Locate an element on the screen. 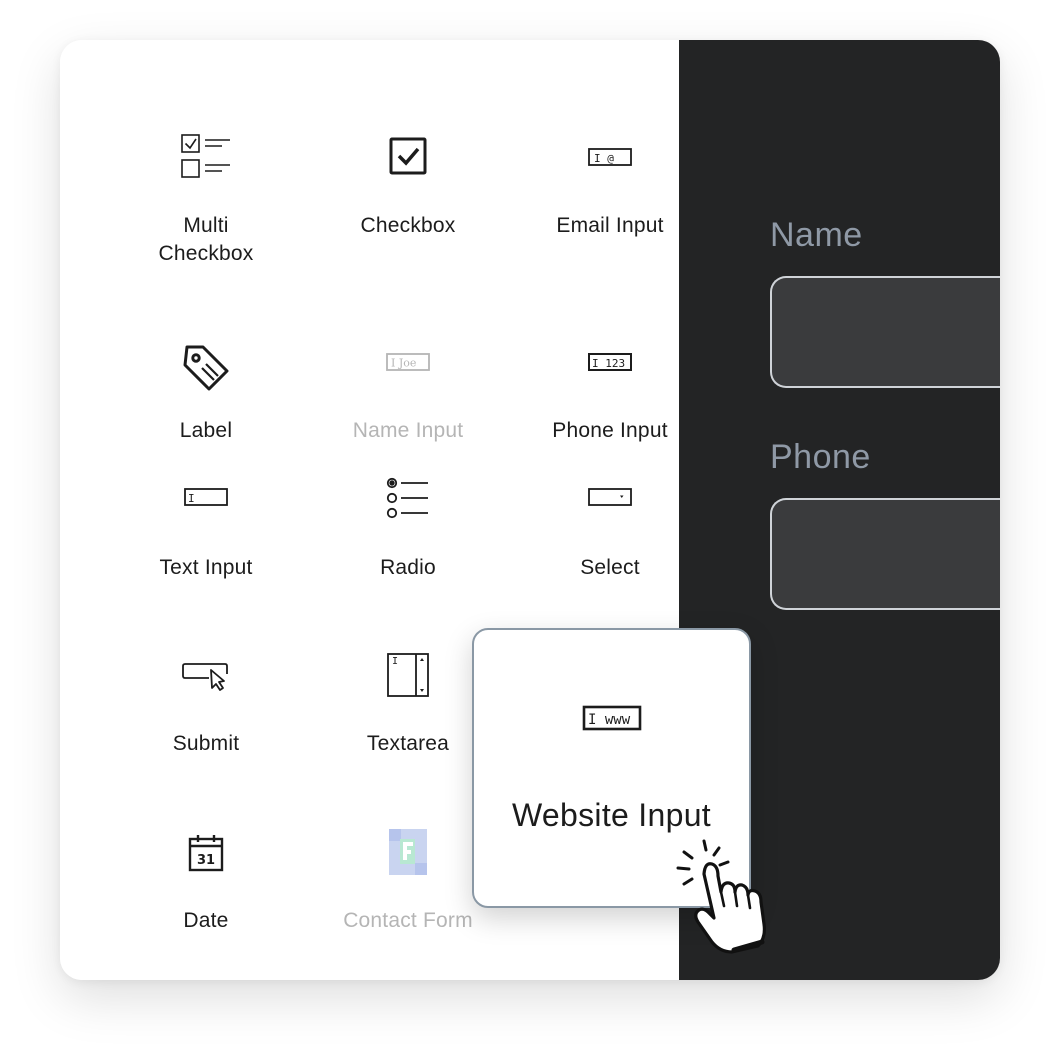 This screenshot has width=1060, height=1060. palette-item-label: Multi Checkbox is located at coordinates (206, 239).